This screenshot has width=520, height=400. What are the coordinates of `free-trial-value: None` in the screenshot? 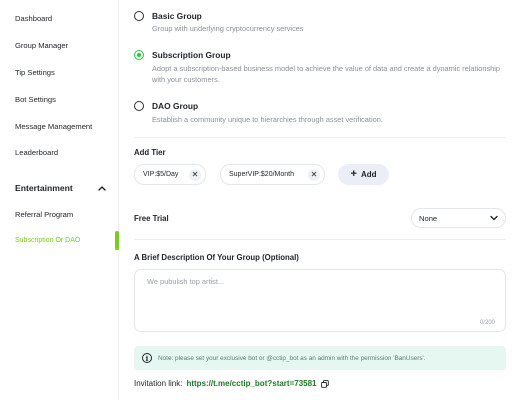 It's located at (428, 218).